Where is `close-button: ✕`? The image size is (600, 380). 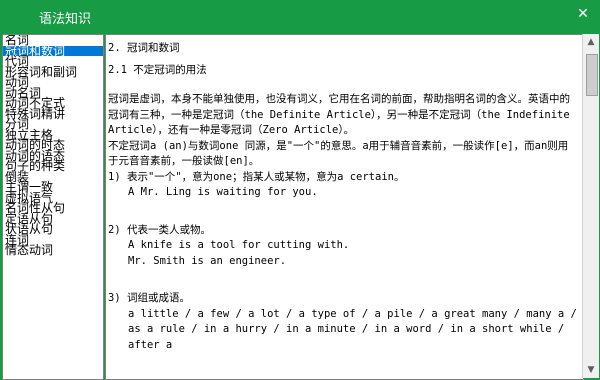 close-button: ✕ is located at coordinates (583, 14).